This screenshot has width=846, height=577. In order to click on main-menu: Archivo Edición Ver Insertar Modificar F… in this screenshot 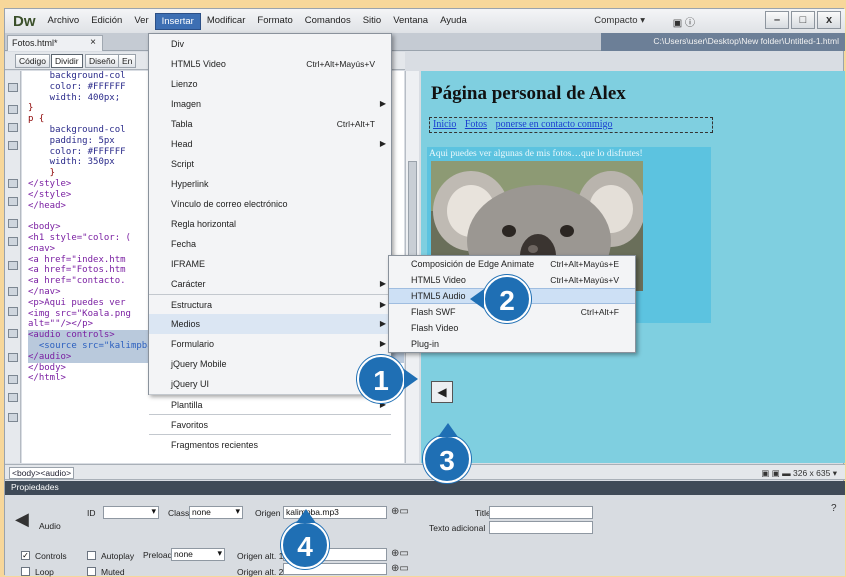, I will do `click(257, 21)`.